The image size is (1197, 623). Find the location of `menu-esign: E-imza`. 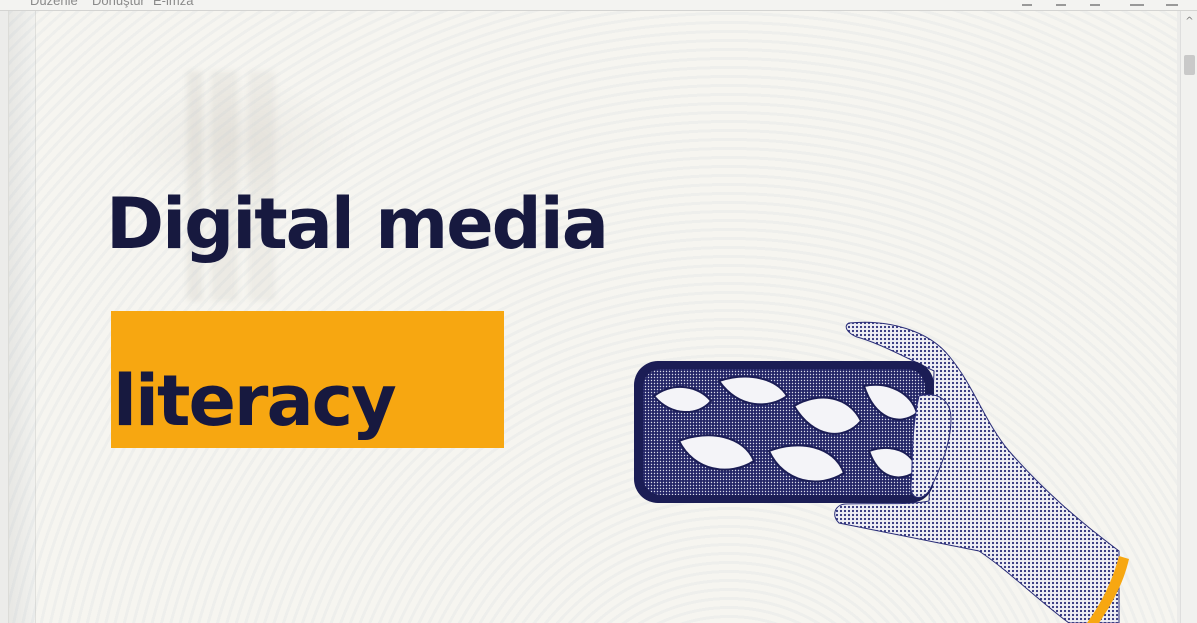

menu-esign: E-imza is located at coordinates (173, 4).